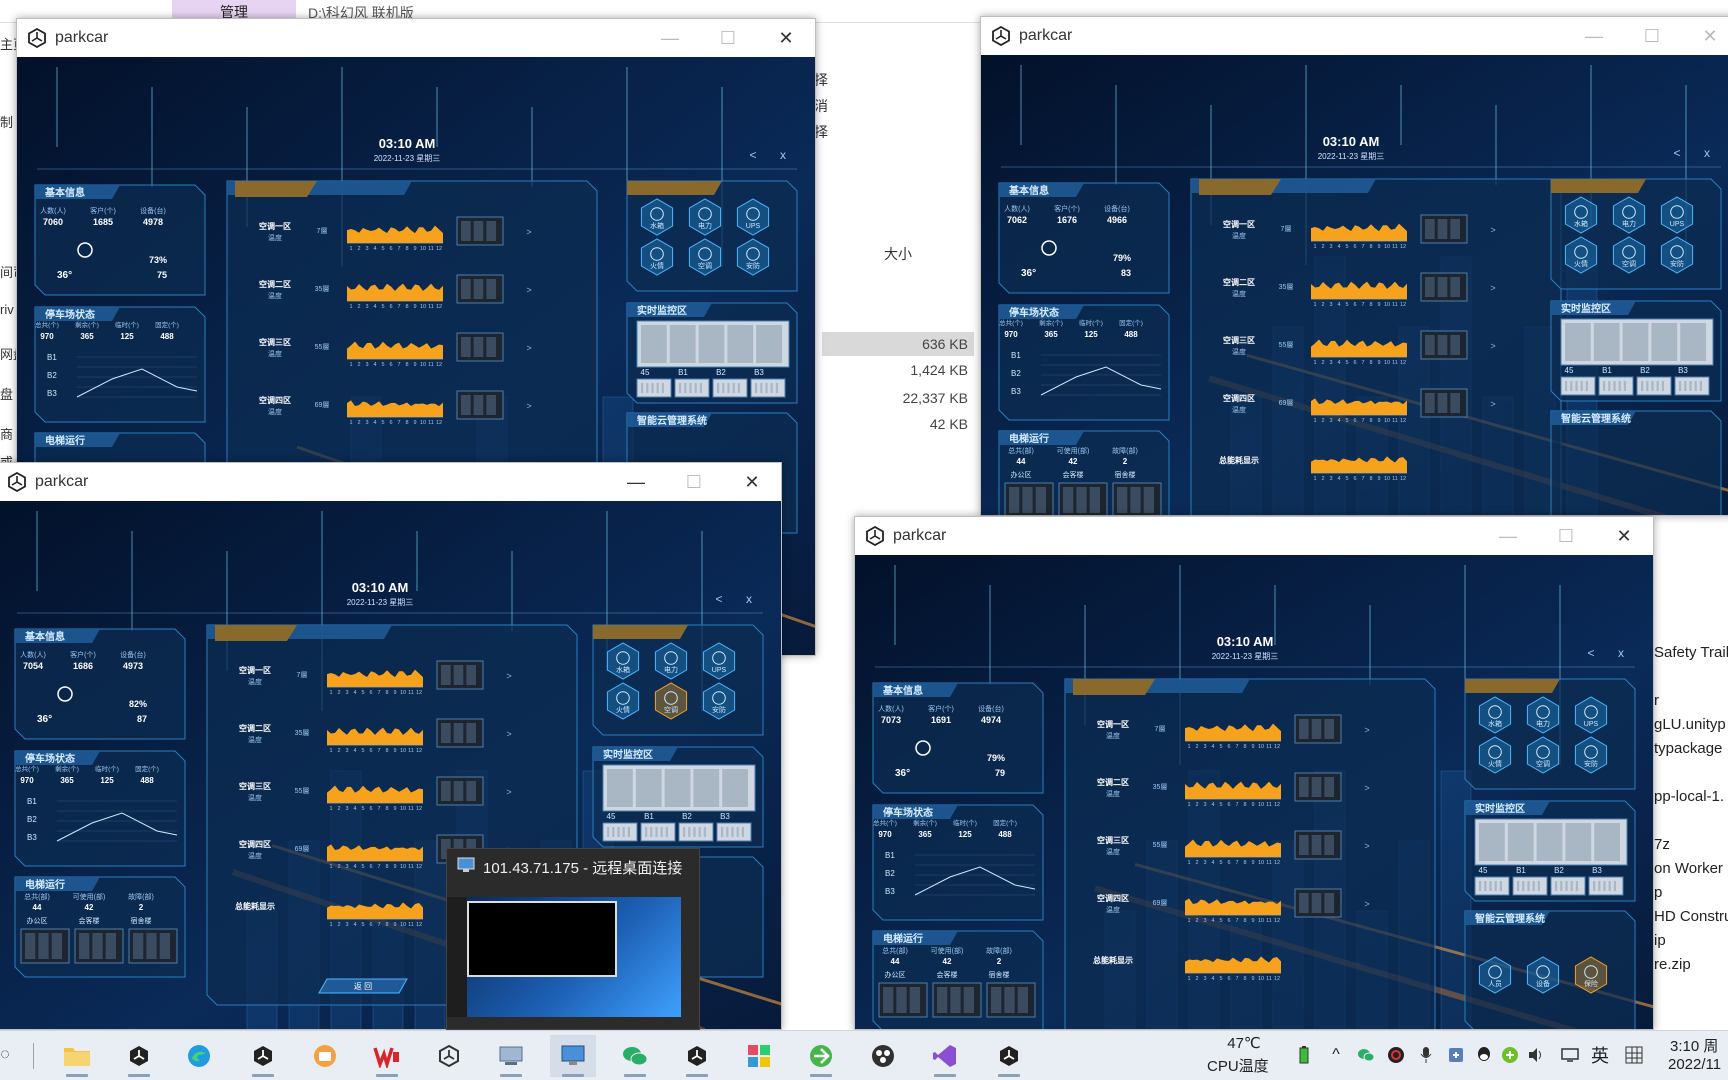 The height and width of the screenshot is (1080, 1728). I want to click on taskbar-edge-icon, so click(199, 1056).